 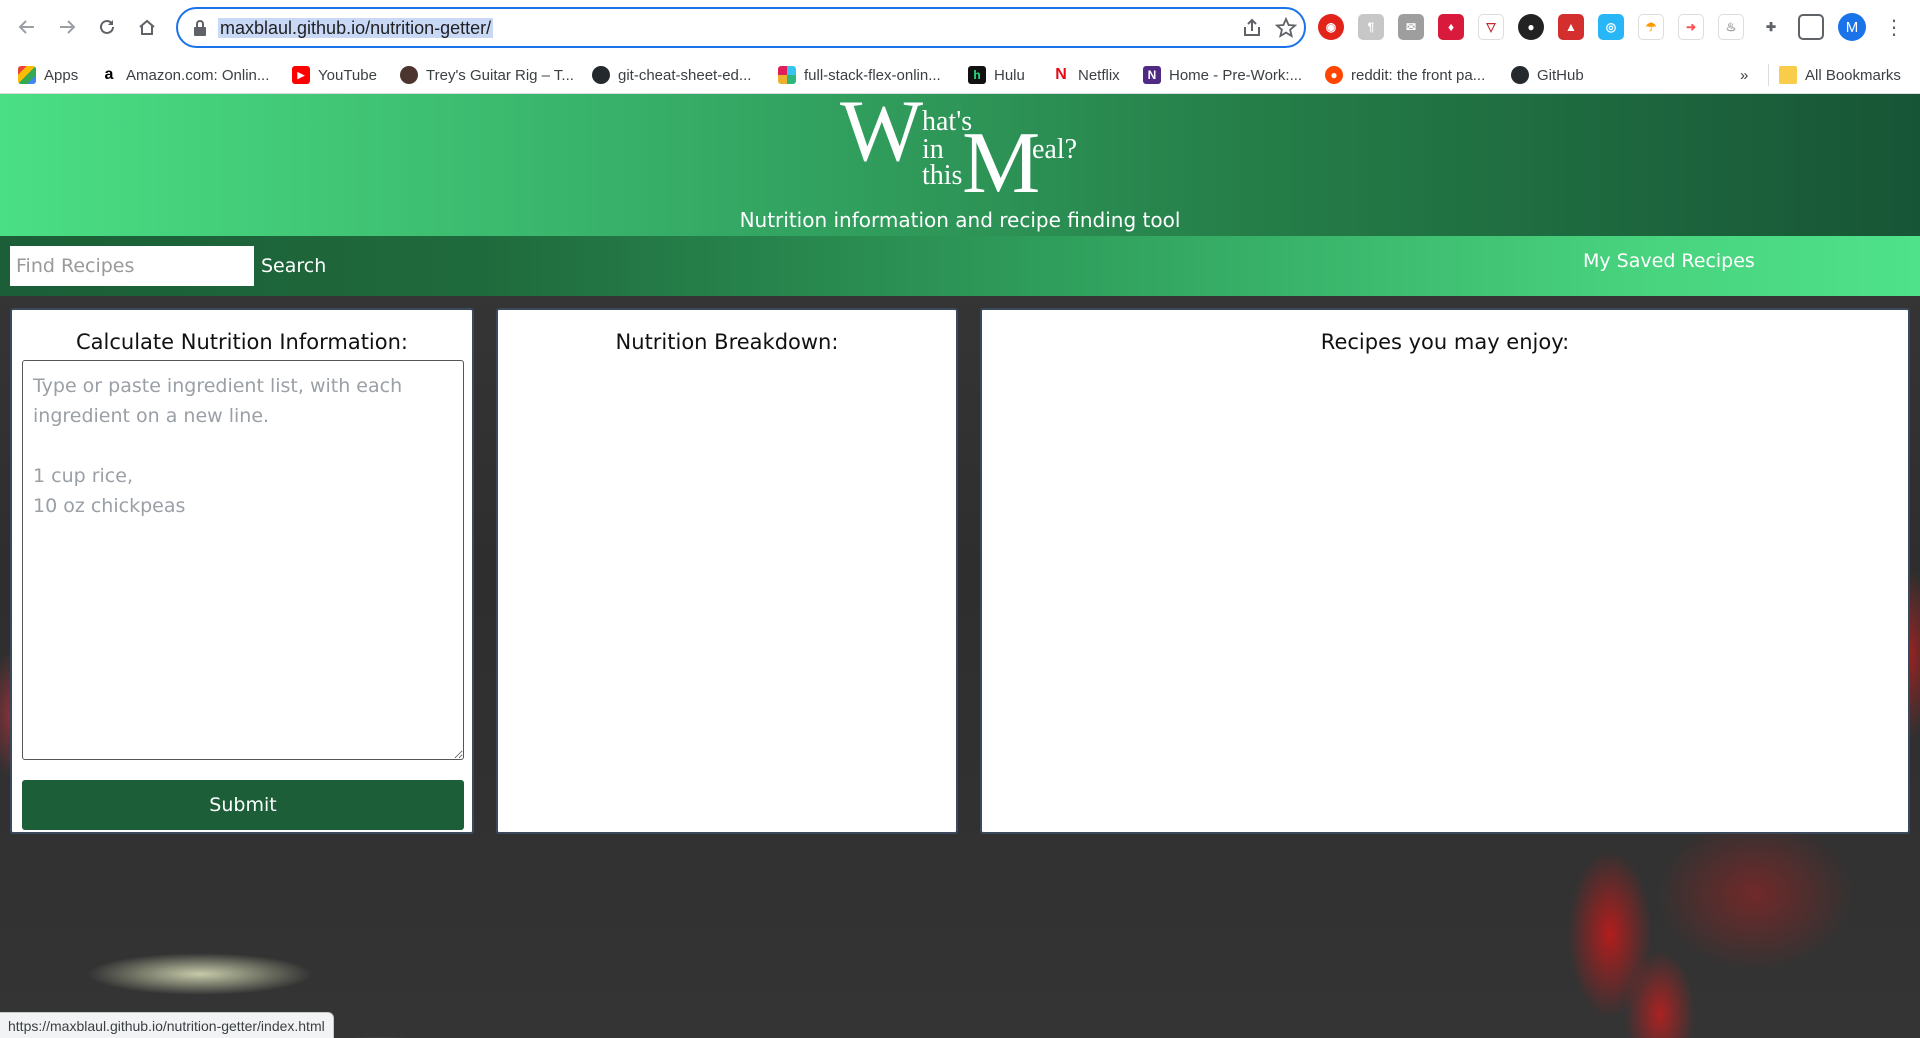 What do you see at coordinates (1894, 27) in the screenshot?
I see `menu-kebab-icon: ⋮` at bounding box center [1894, 27].